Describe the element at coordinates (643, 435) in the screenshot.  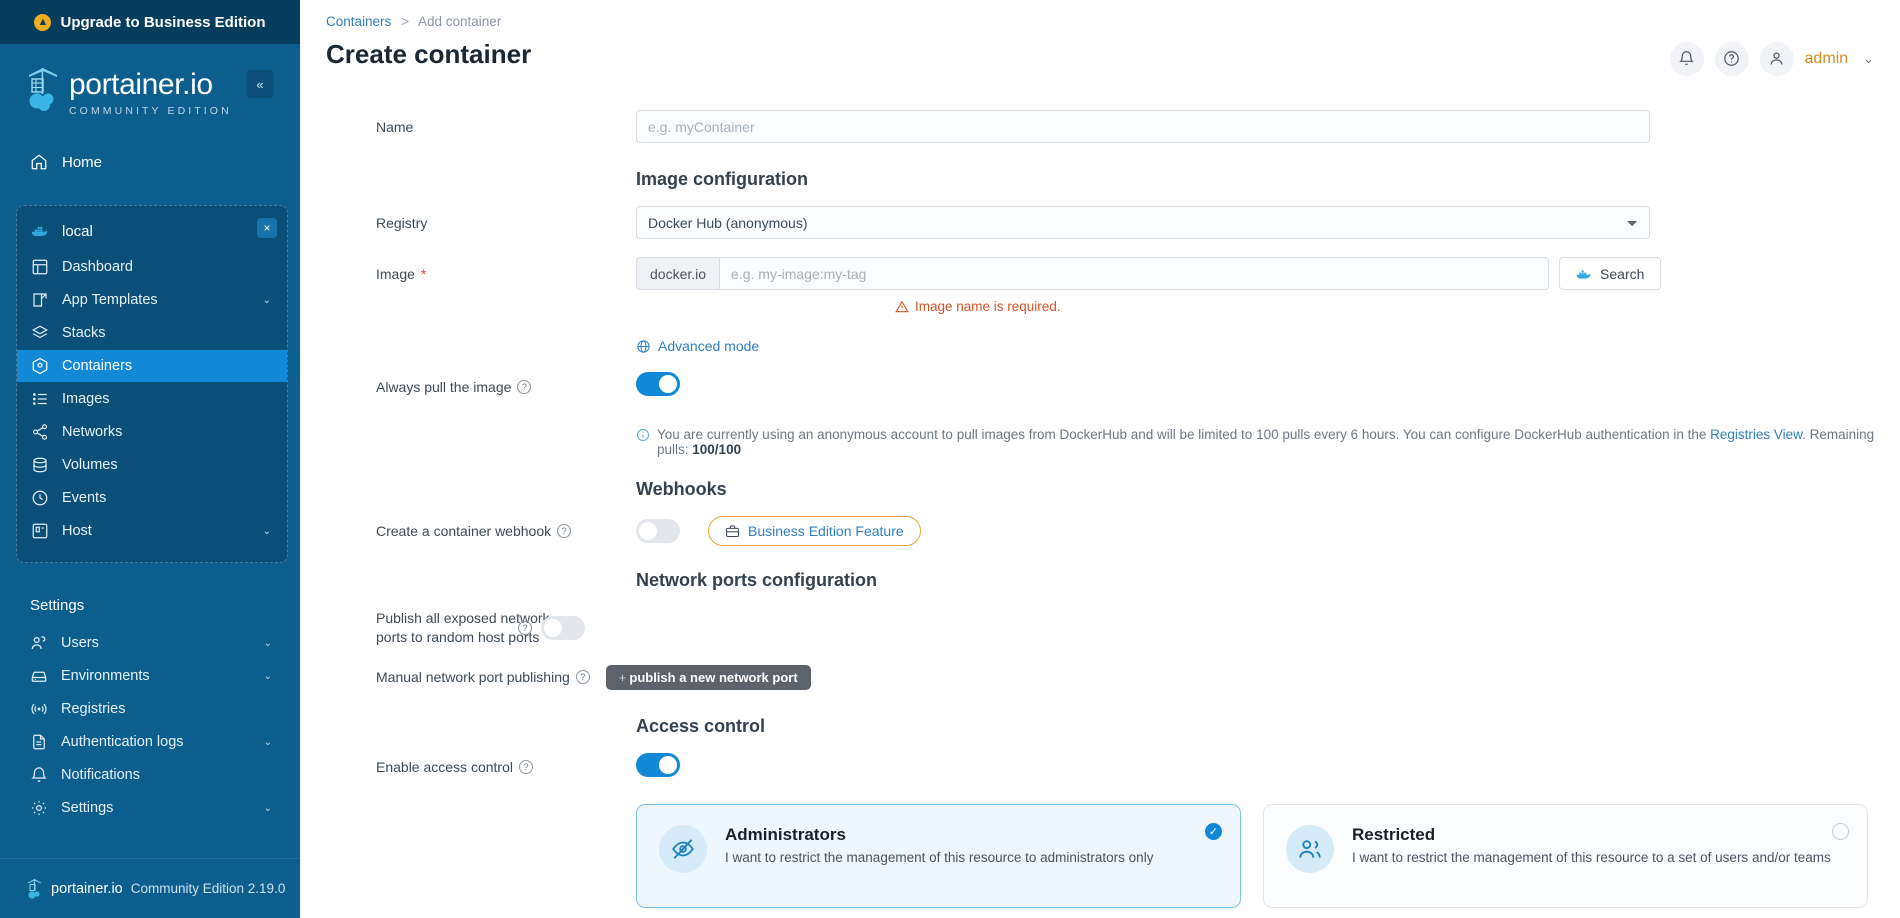
I see `info-icon` at that location.